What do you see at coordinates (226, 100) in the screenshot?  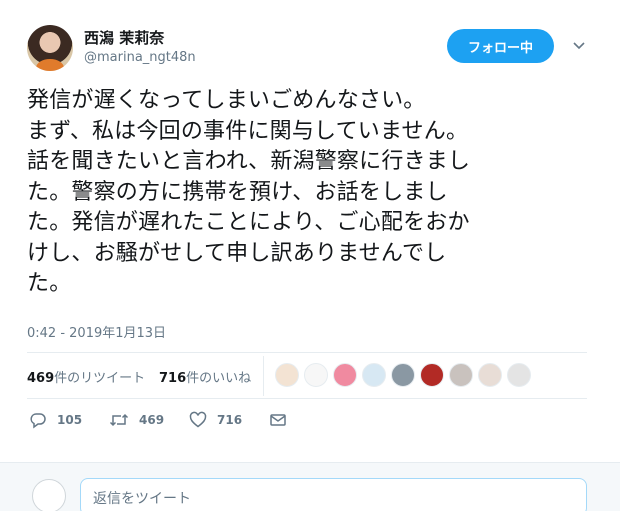 I see `tweet-line: 発信が遅くなってしまいごめんなさい。` at bounding box center [226, 100].